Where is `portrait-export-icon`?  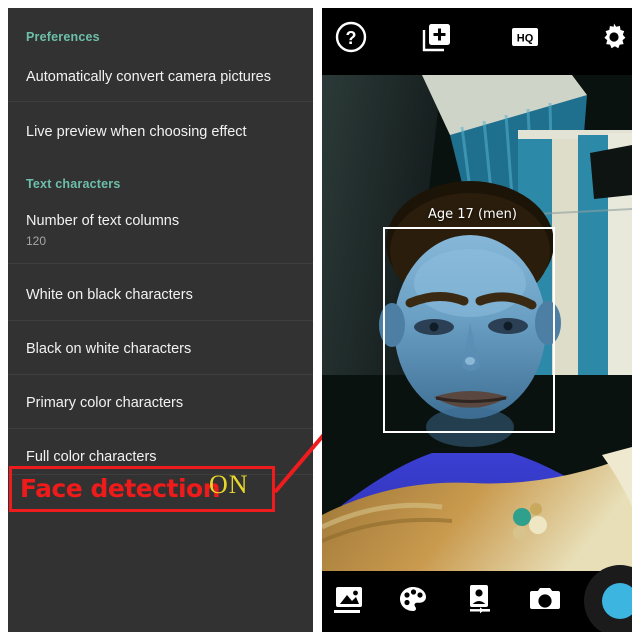 portrait-export-icon is located at coordinates (479, 600).